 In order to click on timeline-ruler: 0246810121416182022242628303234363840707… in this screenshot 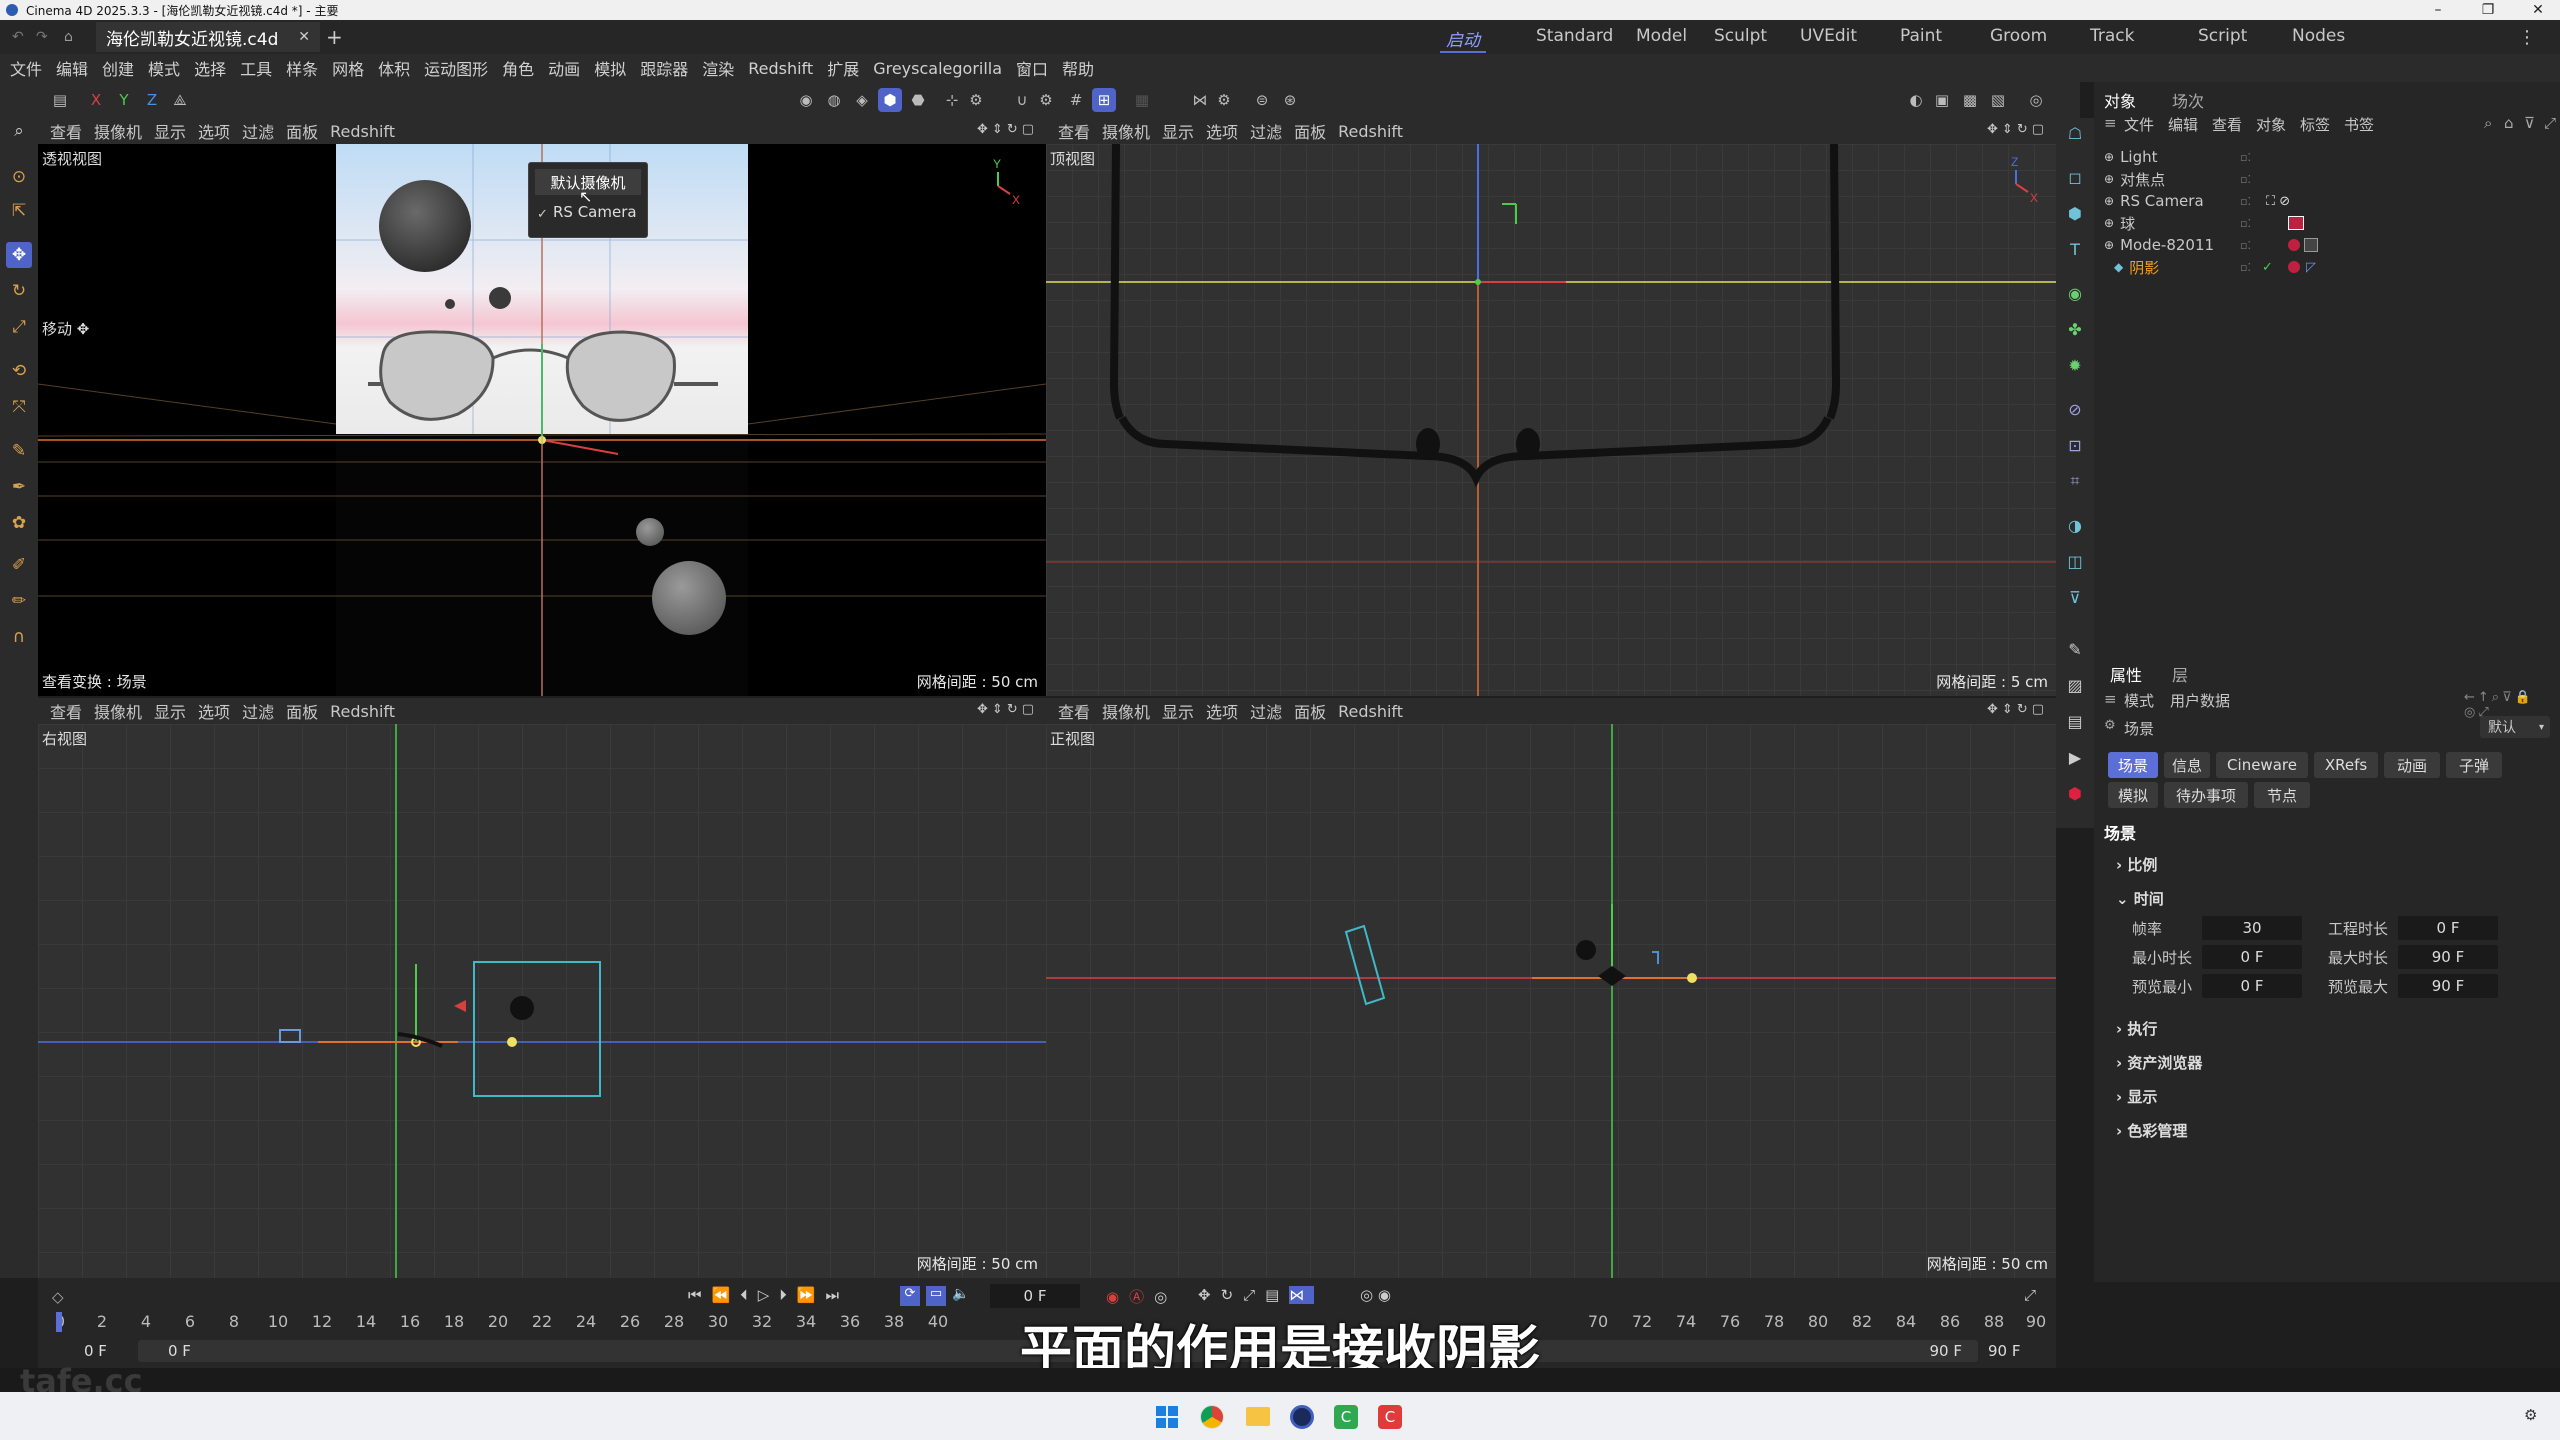, I will do `click(1047, 1308)`.